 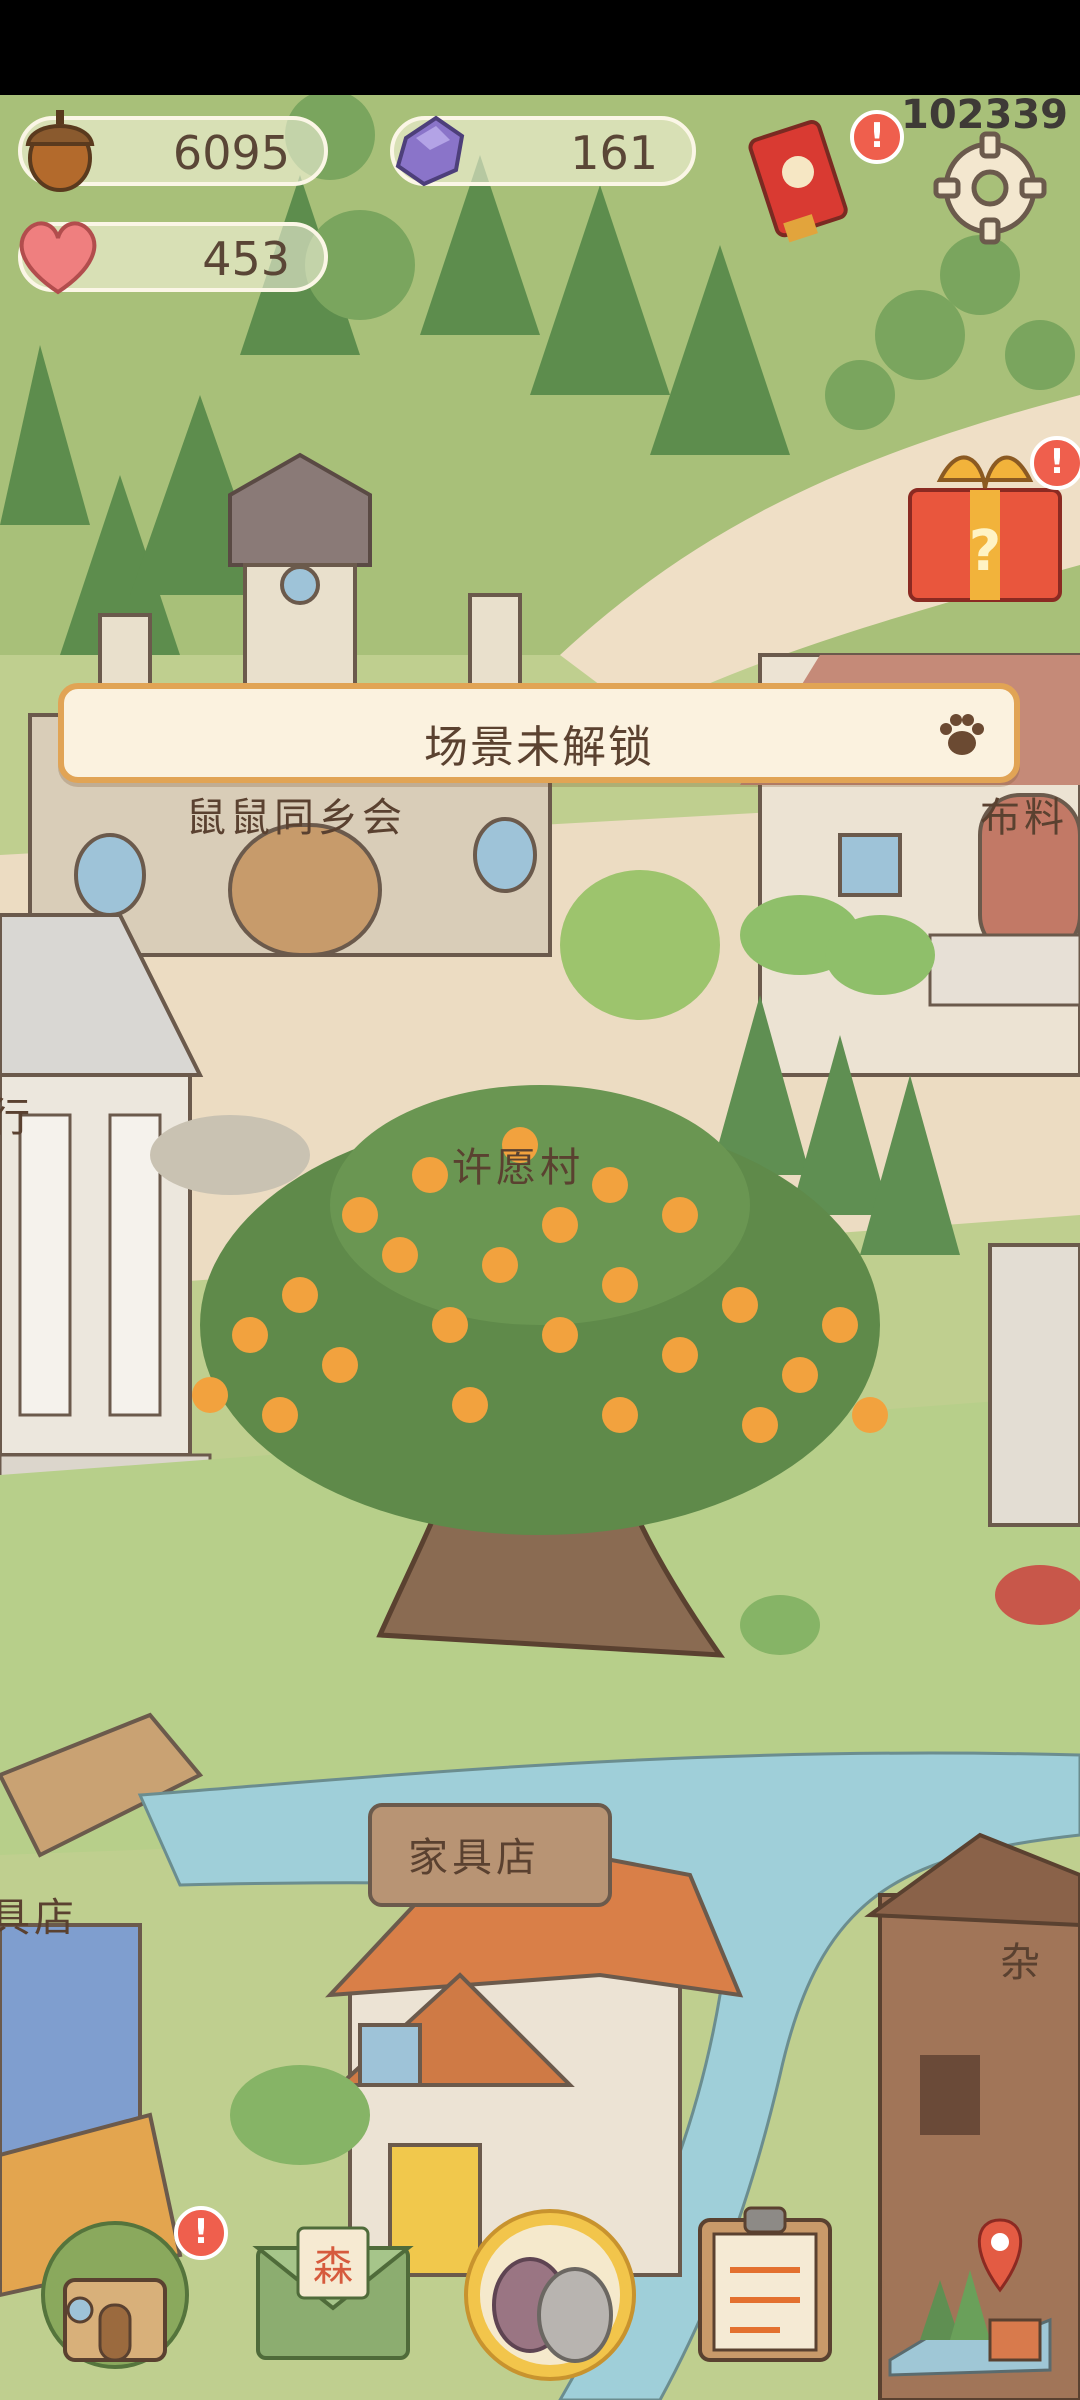 What do you see at coordinates (877, 137) in the screenshot?
I see `event-alert-badge: !` at bounding box center [877, 137].